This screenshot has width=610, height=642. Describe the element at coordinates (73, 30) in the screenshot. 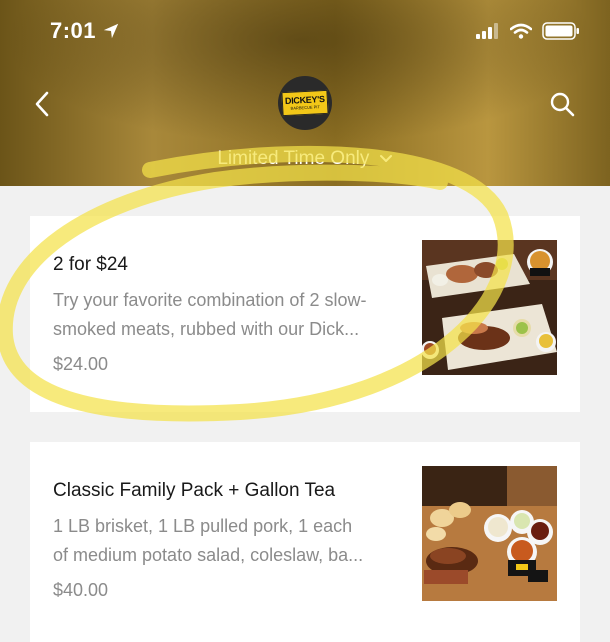

I see `status-time: 7:01` at that location.